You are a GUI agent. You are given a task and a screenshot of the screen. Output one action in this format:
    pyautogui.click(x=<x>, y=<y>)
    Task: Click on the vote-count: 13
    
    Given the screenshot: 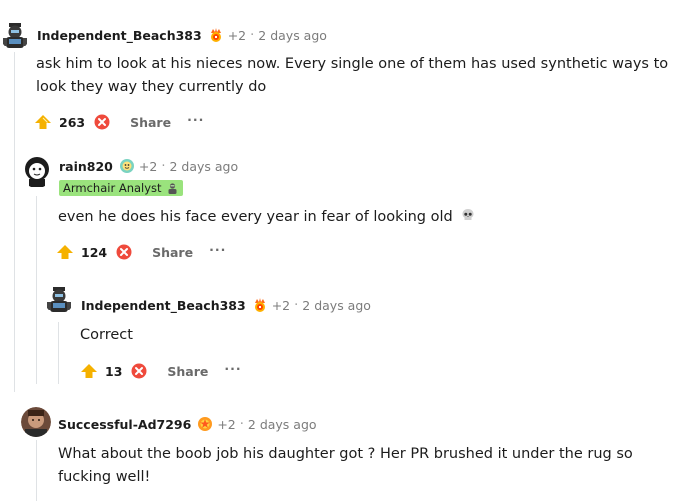 What is the action you would take?
    pyautogui.click(x=114, y=371)
    